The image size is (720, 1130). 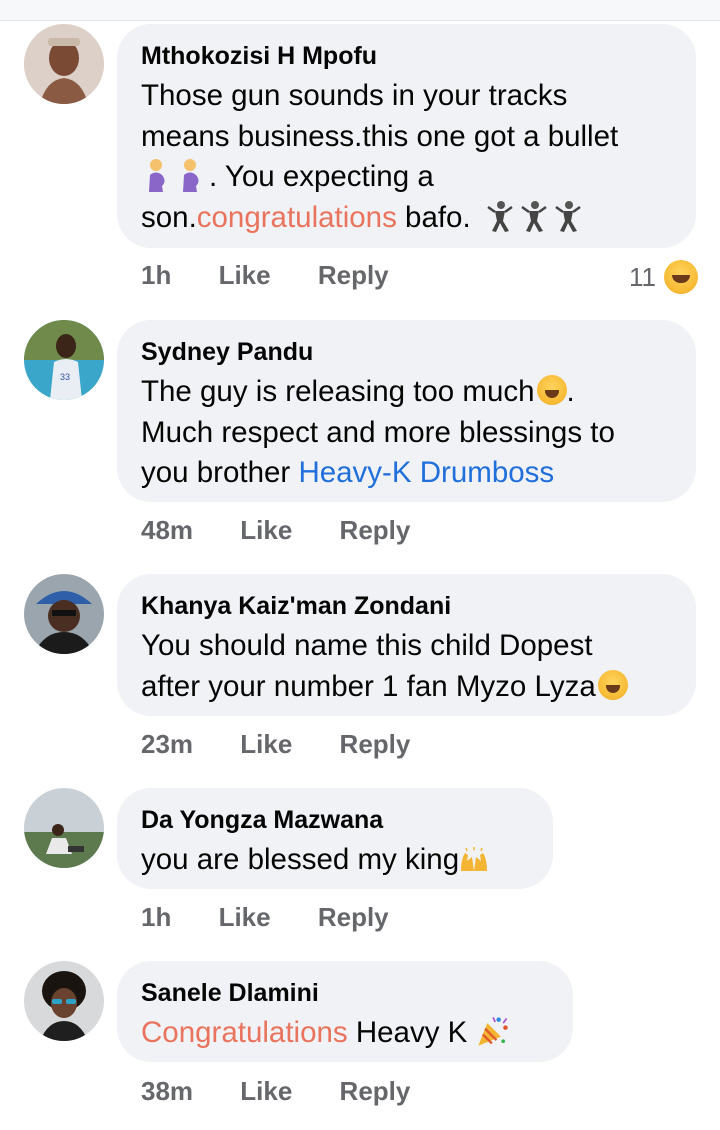 I want to click on comment-line-text: Heavy K, so click(x=411, y=1032).